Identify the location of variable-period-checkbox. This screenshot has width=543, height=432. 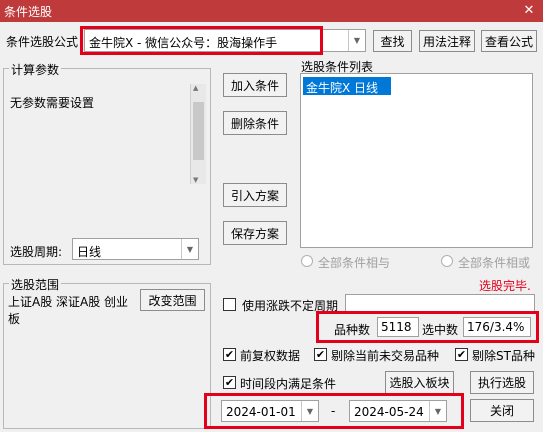
(229, 304).